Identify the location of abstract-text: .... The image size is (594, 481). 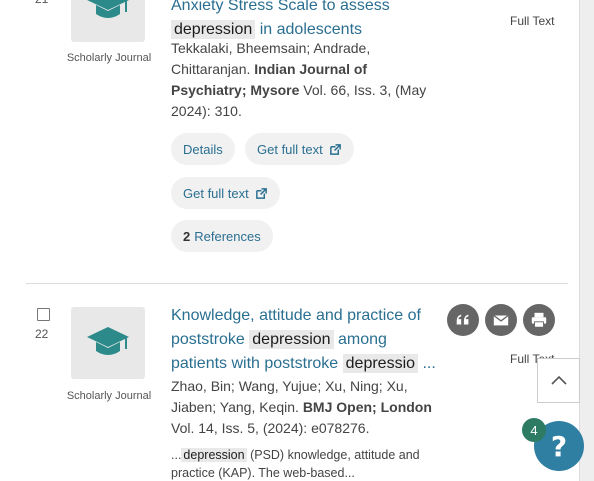
(176, 455).